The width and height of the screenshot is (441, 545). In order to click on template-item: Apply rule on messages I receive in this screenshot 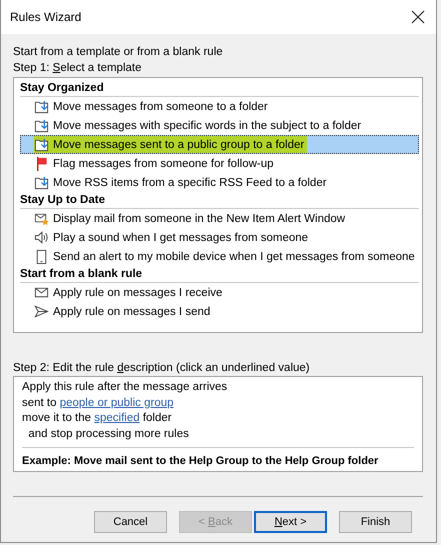, I will do `click(219, 292)`.